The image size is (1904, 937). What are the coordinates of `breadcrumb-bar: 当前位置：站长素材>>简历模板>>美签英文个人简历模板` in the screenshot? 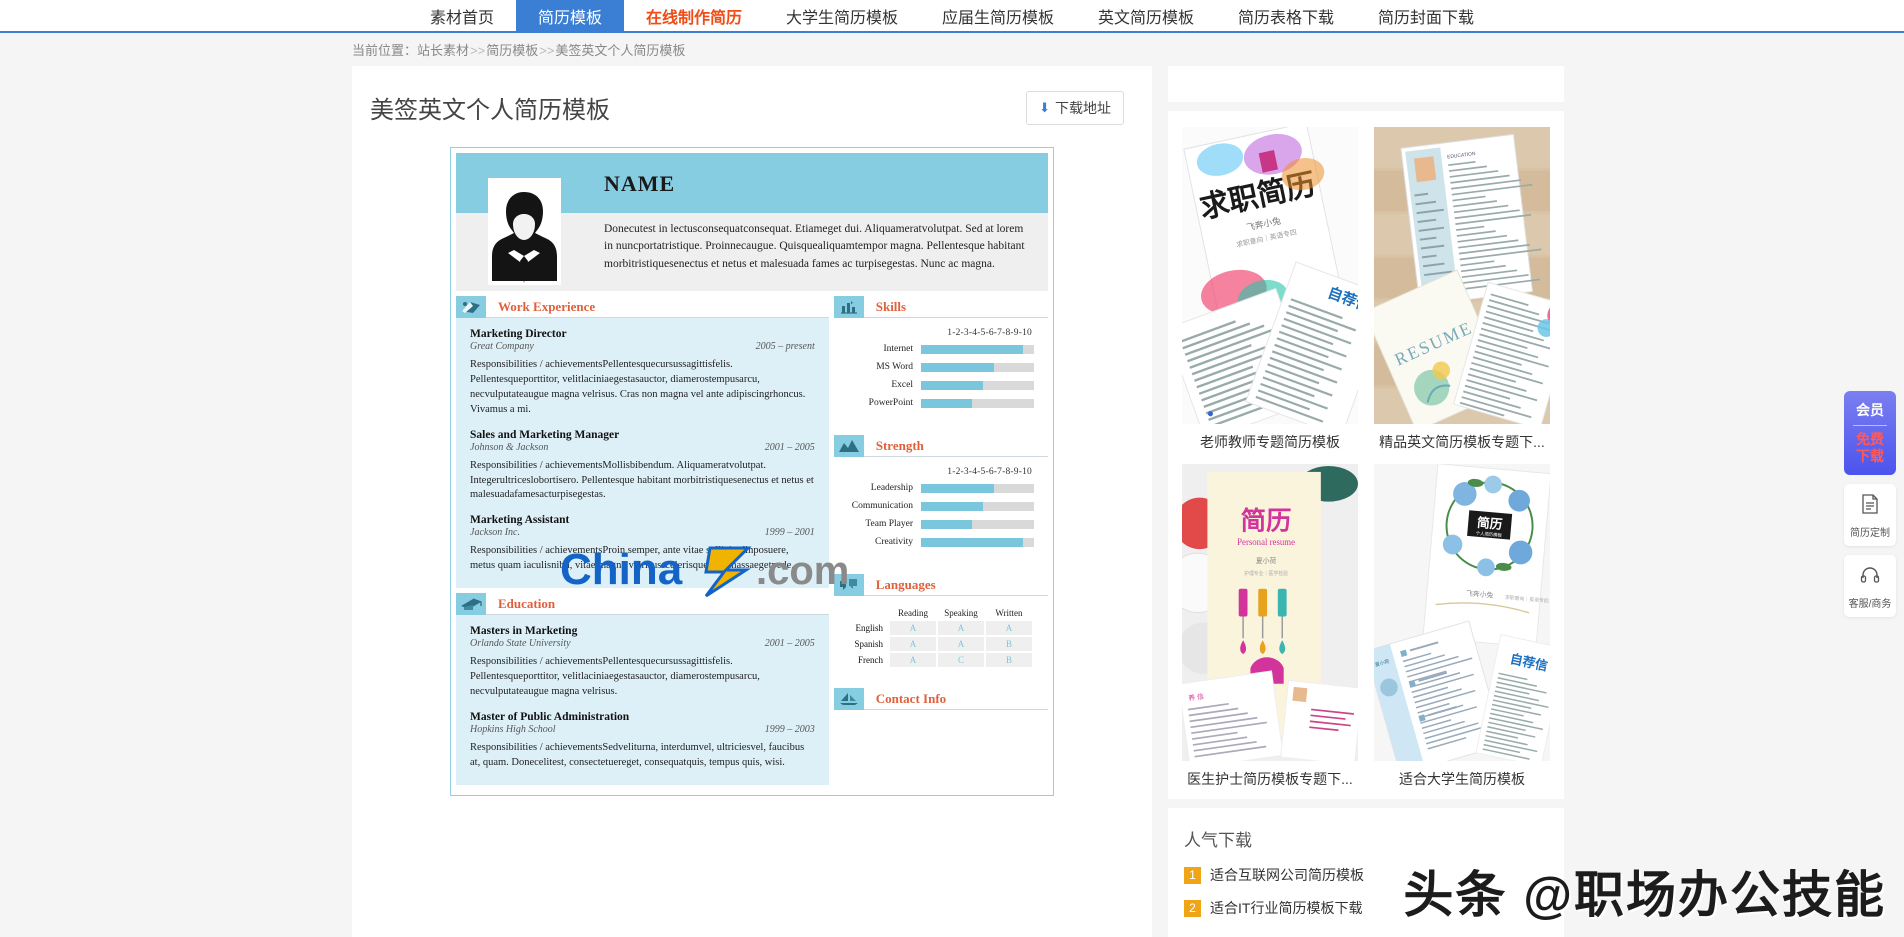 It's located at (952, 49).